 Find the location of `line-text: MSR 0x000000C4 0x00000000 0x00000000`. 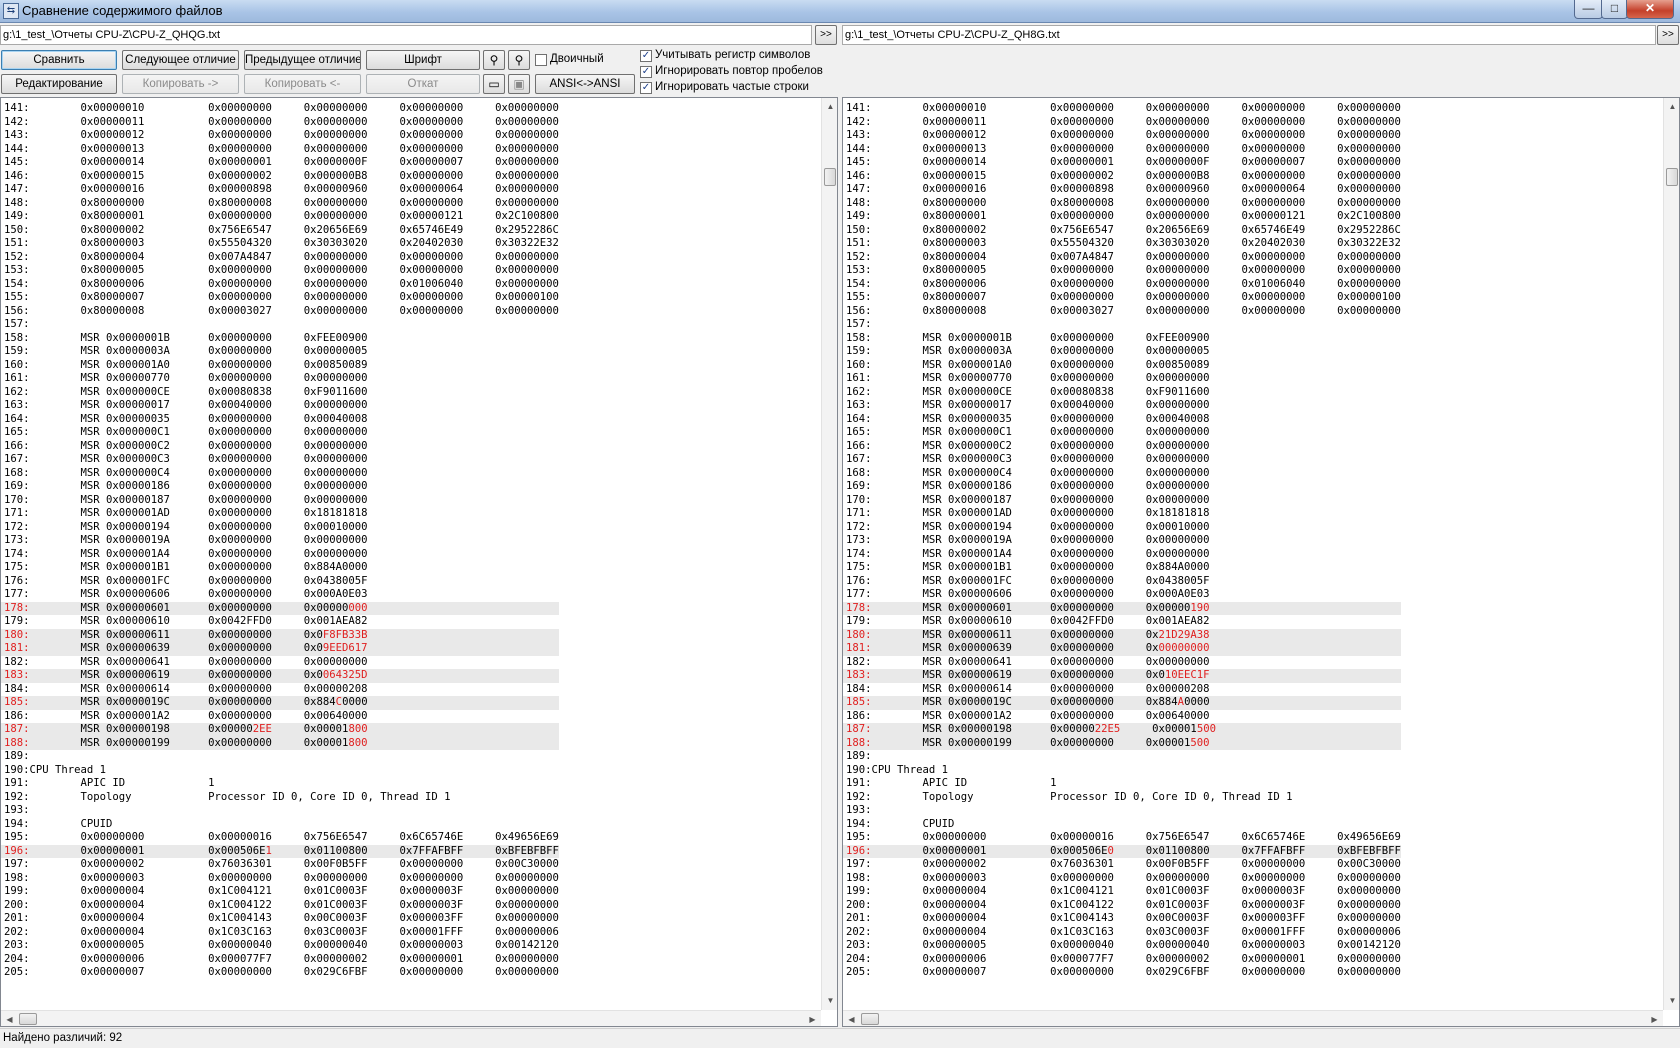

line-text: MSR 0x000000C4 0x00000000 0x00000000 is located at coordinates (1040, 472).